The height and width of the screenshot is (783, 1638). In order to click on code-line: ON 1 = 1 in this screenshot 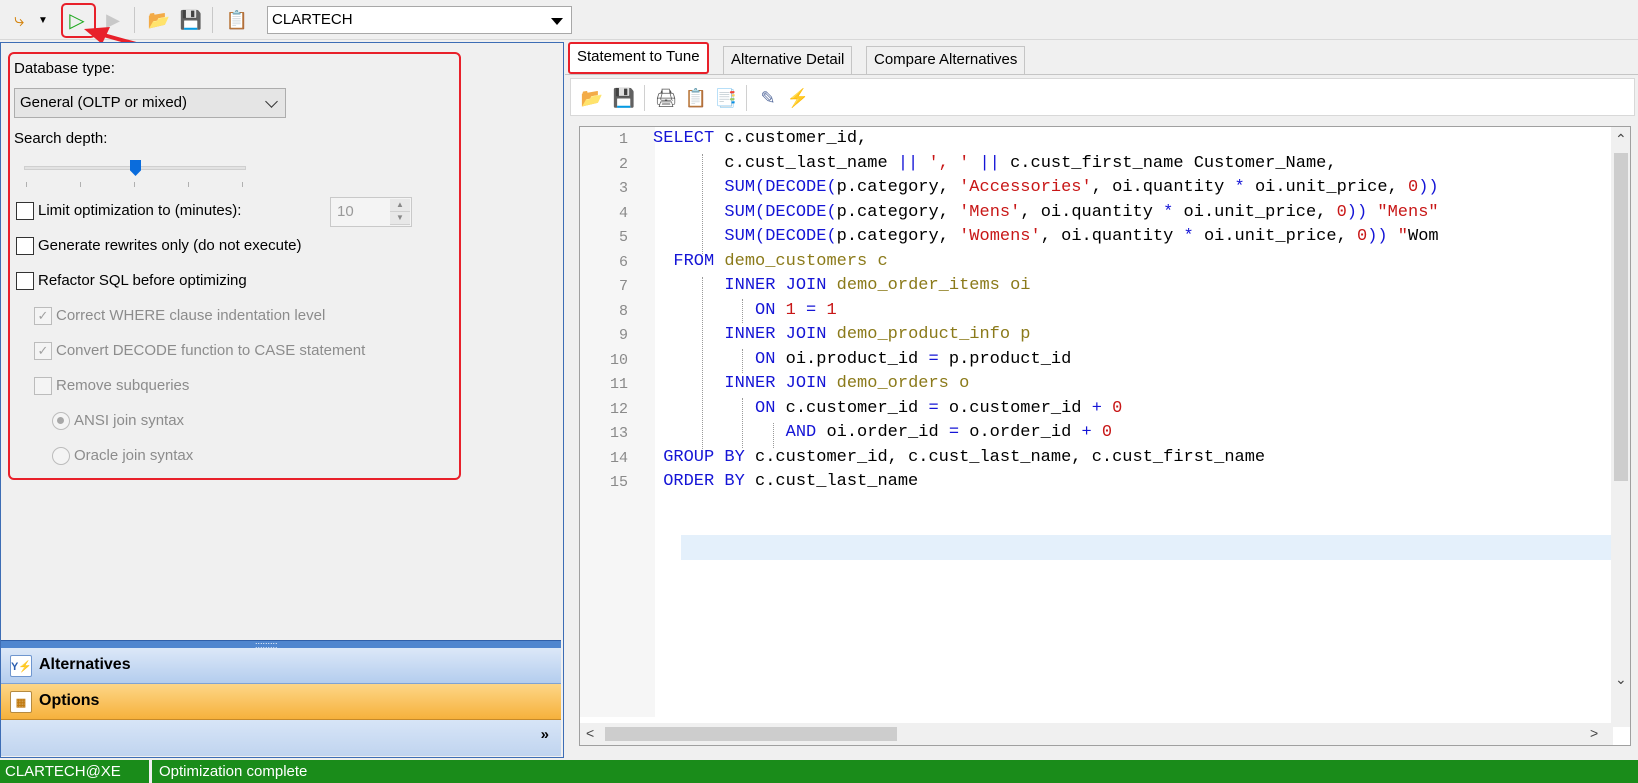, I will do `click(745, 310)`.